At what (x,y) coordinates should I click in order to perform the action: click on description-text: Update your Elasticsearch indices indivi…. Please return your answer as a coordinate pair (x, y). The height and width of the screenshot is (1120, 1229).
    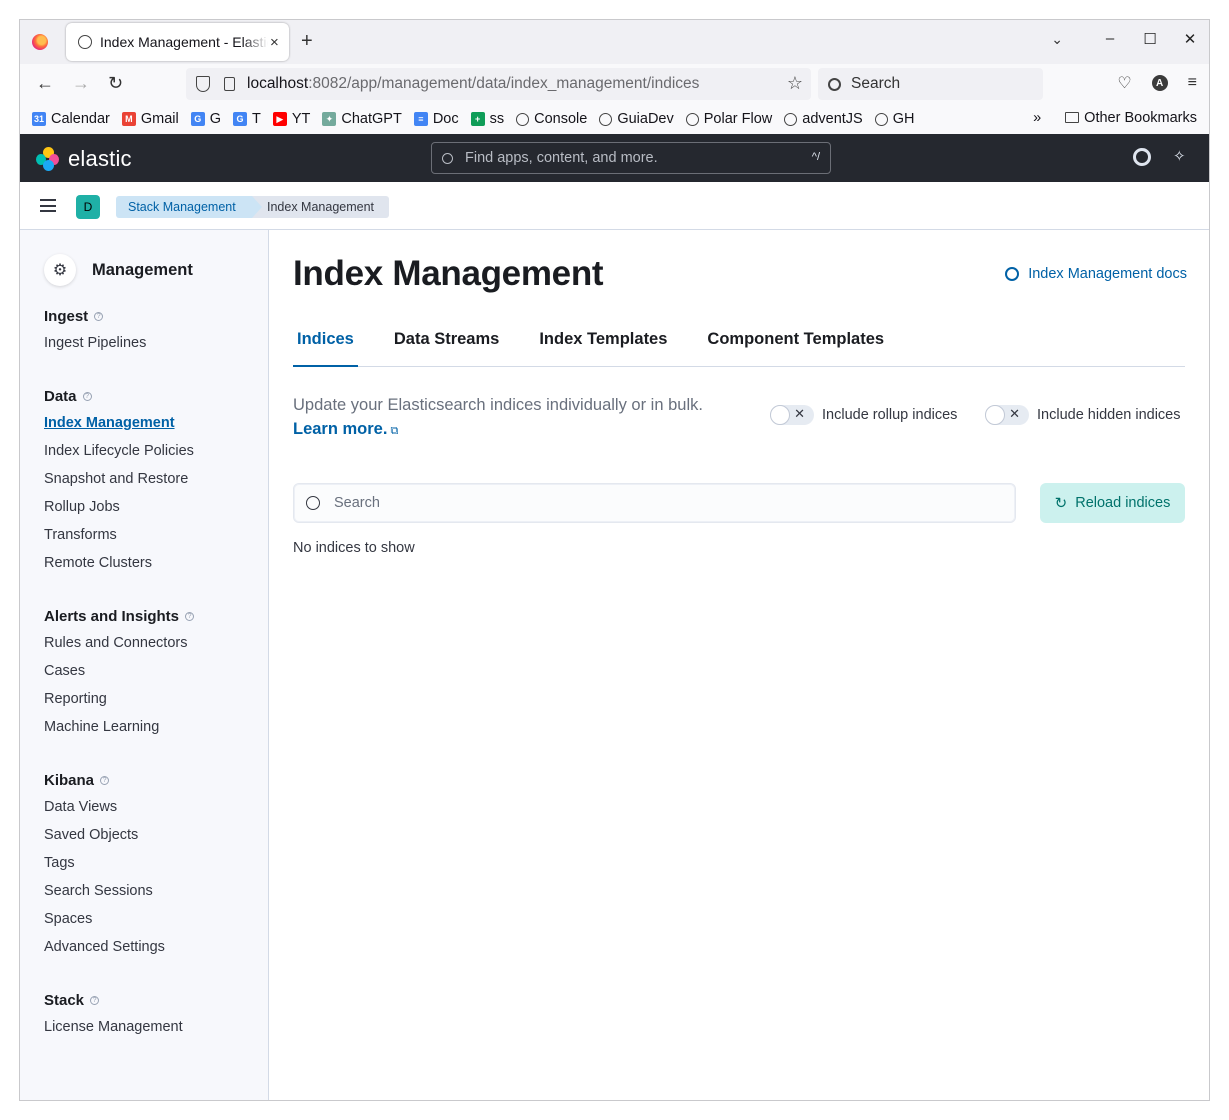
    Looking at the image, I should click on (498, 405).